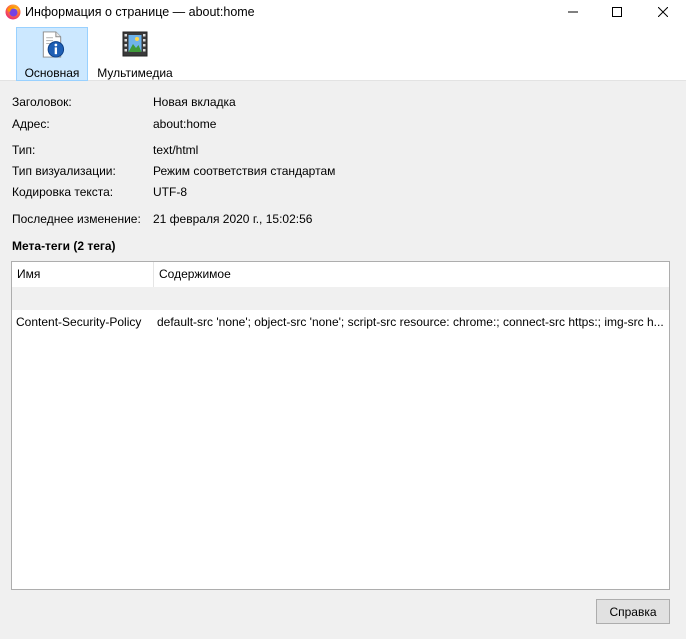 This screenshot has width=686, height=639. I want to click on window-title: Информация о странице — about:home, so click(140, 12).